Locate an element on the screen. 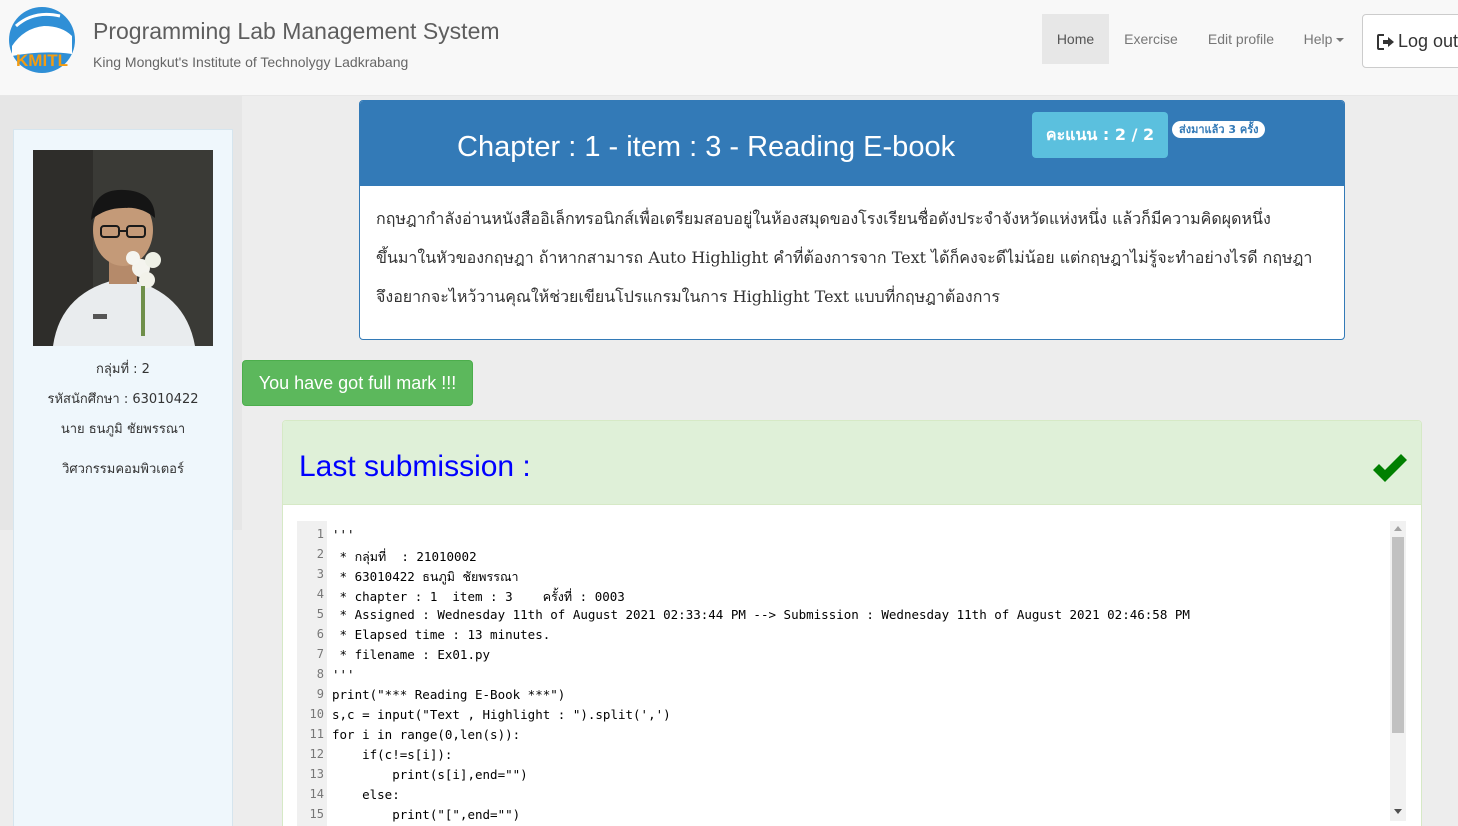 The width and height of the screenshot is (1458, 826). line-number: 10 is located at coordinates (316, 714).